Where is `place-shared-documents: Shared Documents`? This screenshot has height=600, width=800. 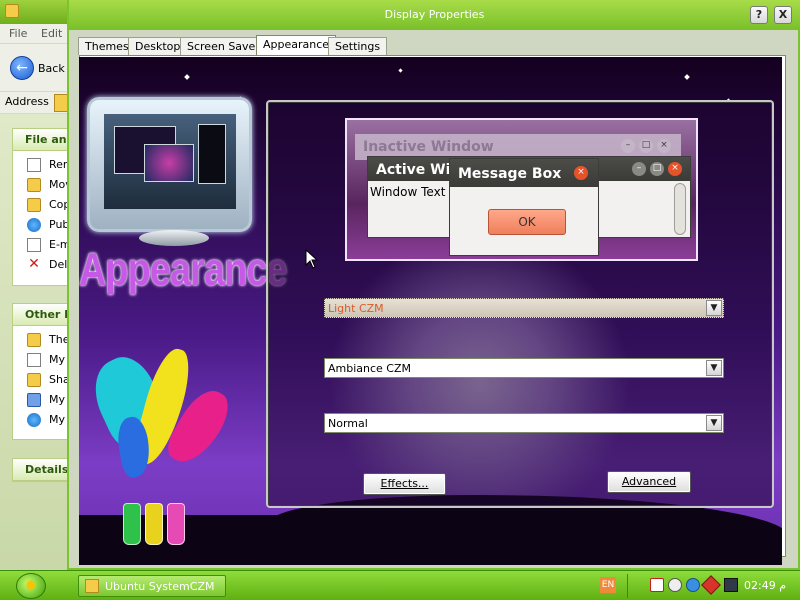
place-shared-documents: Shared Documents is located at coordinates (42, 380).